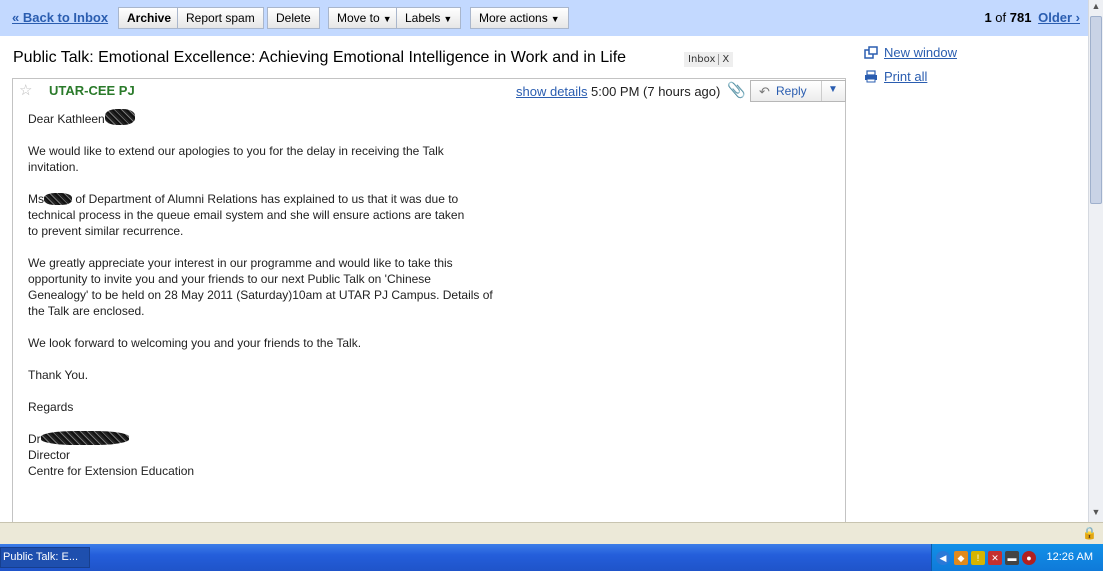 Image resolution: width=1103 pixels, height=571 pixels. What do you see at coordinates (1069, 557) in the screenshot?
I see `system-clock: 12:26 AM` at bounding box center [1069, 557].